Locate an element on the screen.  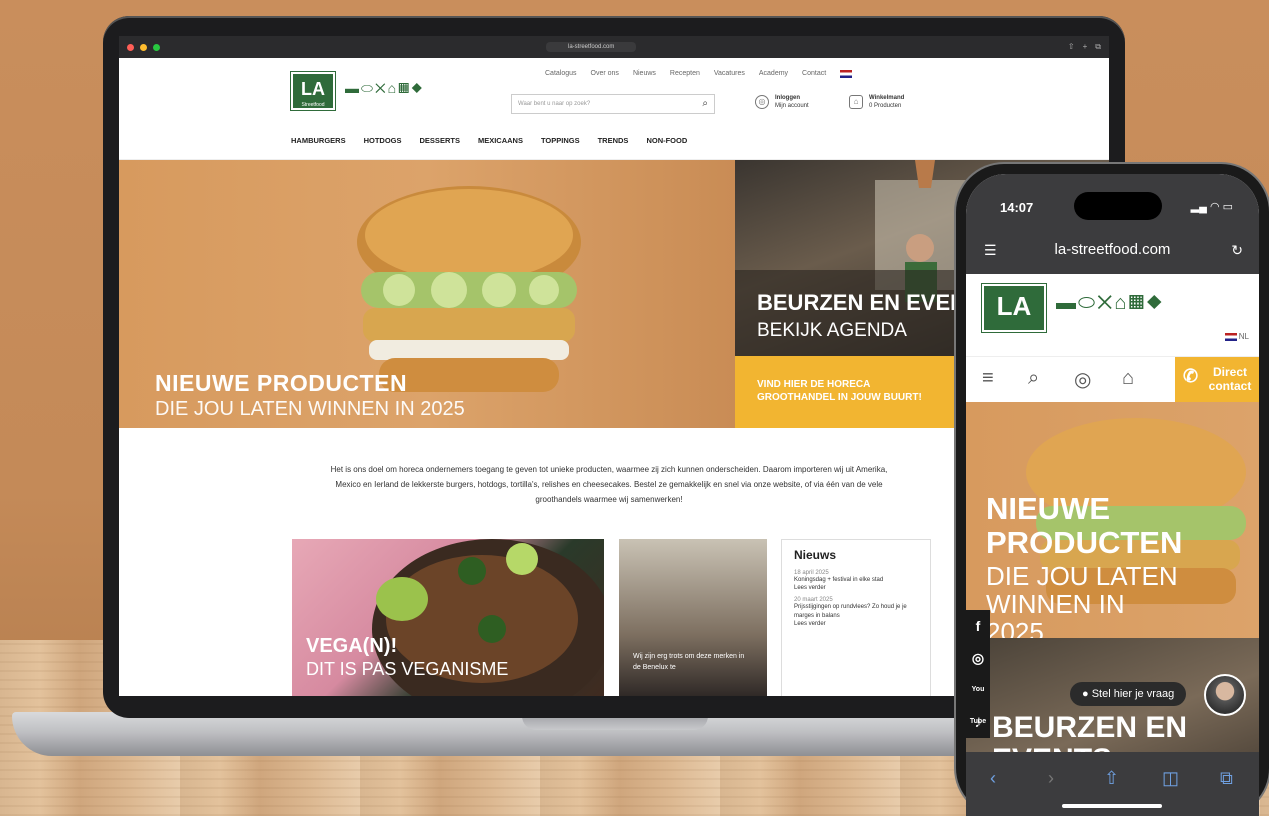
nav-nieuws: Nieuws is located at coordinates (644, 74).